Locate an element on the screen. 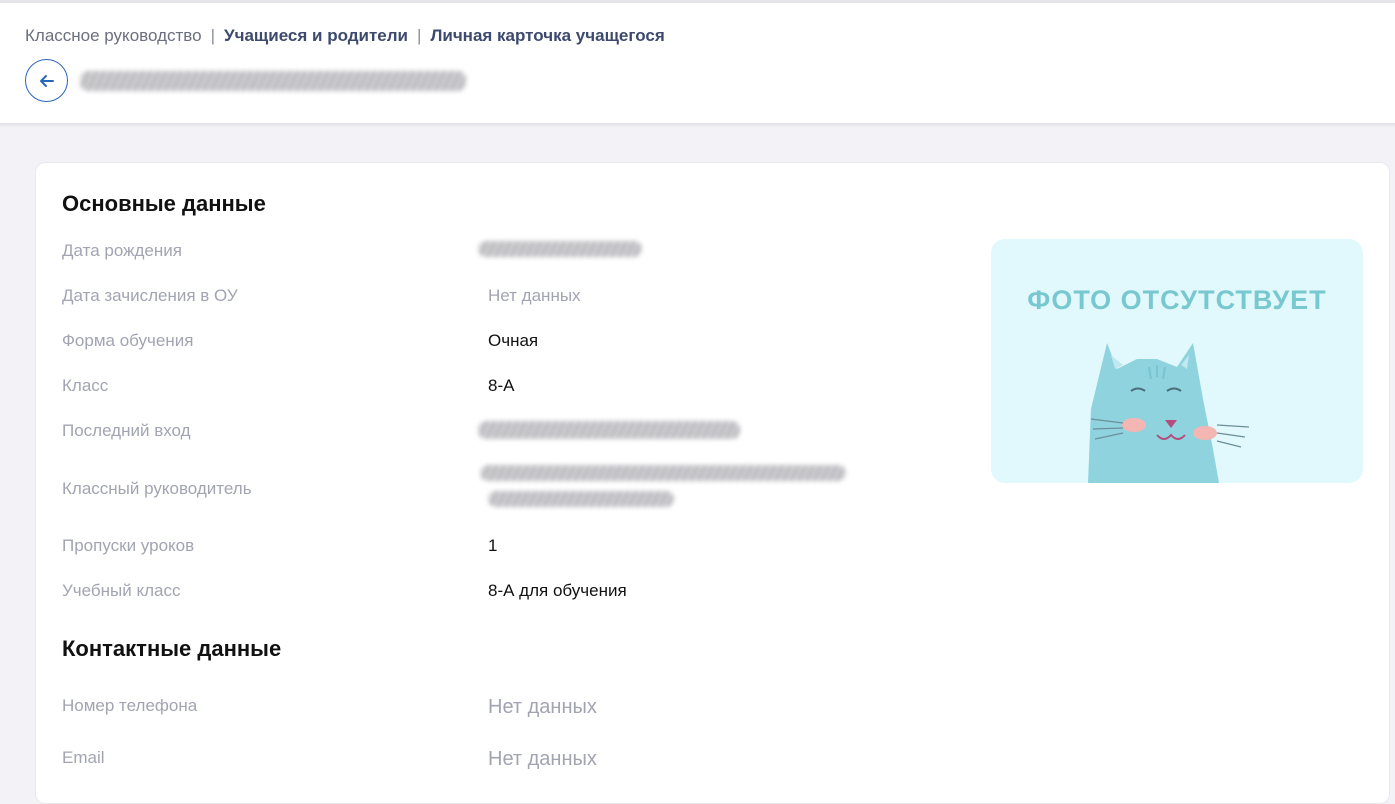 The image size is (1395, 804). photo-missing-text: ФОТО ОТСУТСТВУЕТ is located at coordinates (1177, 300).